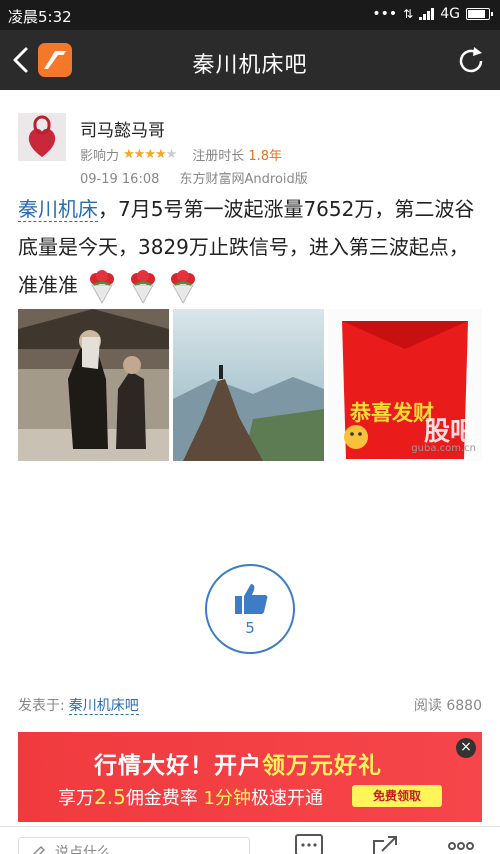 The image size is (500, 854). What do you see at coordinates (250, 628) in the screenshot?
I see `like-count: 5` at bounding box center [250, 628].